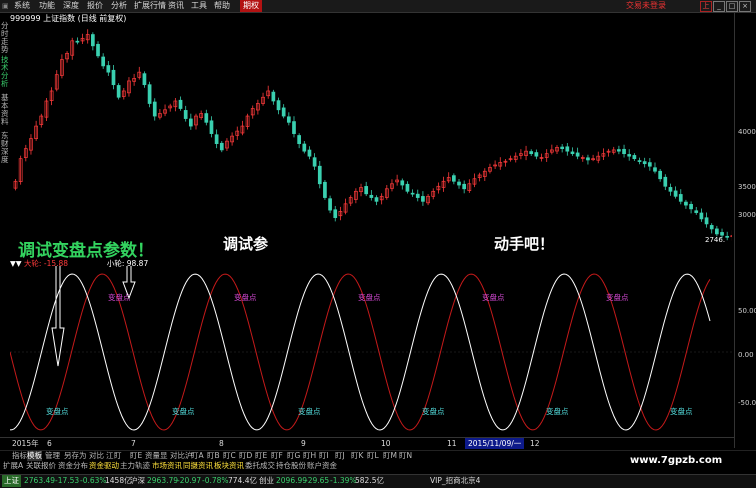  Describe the element at coordinates (5, 38) in the screenshot. I see `tab-timeshare: 分时走势` at that location.